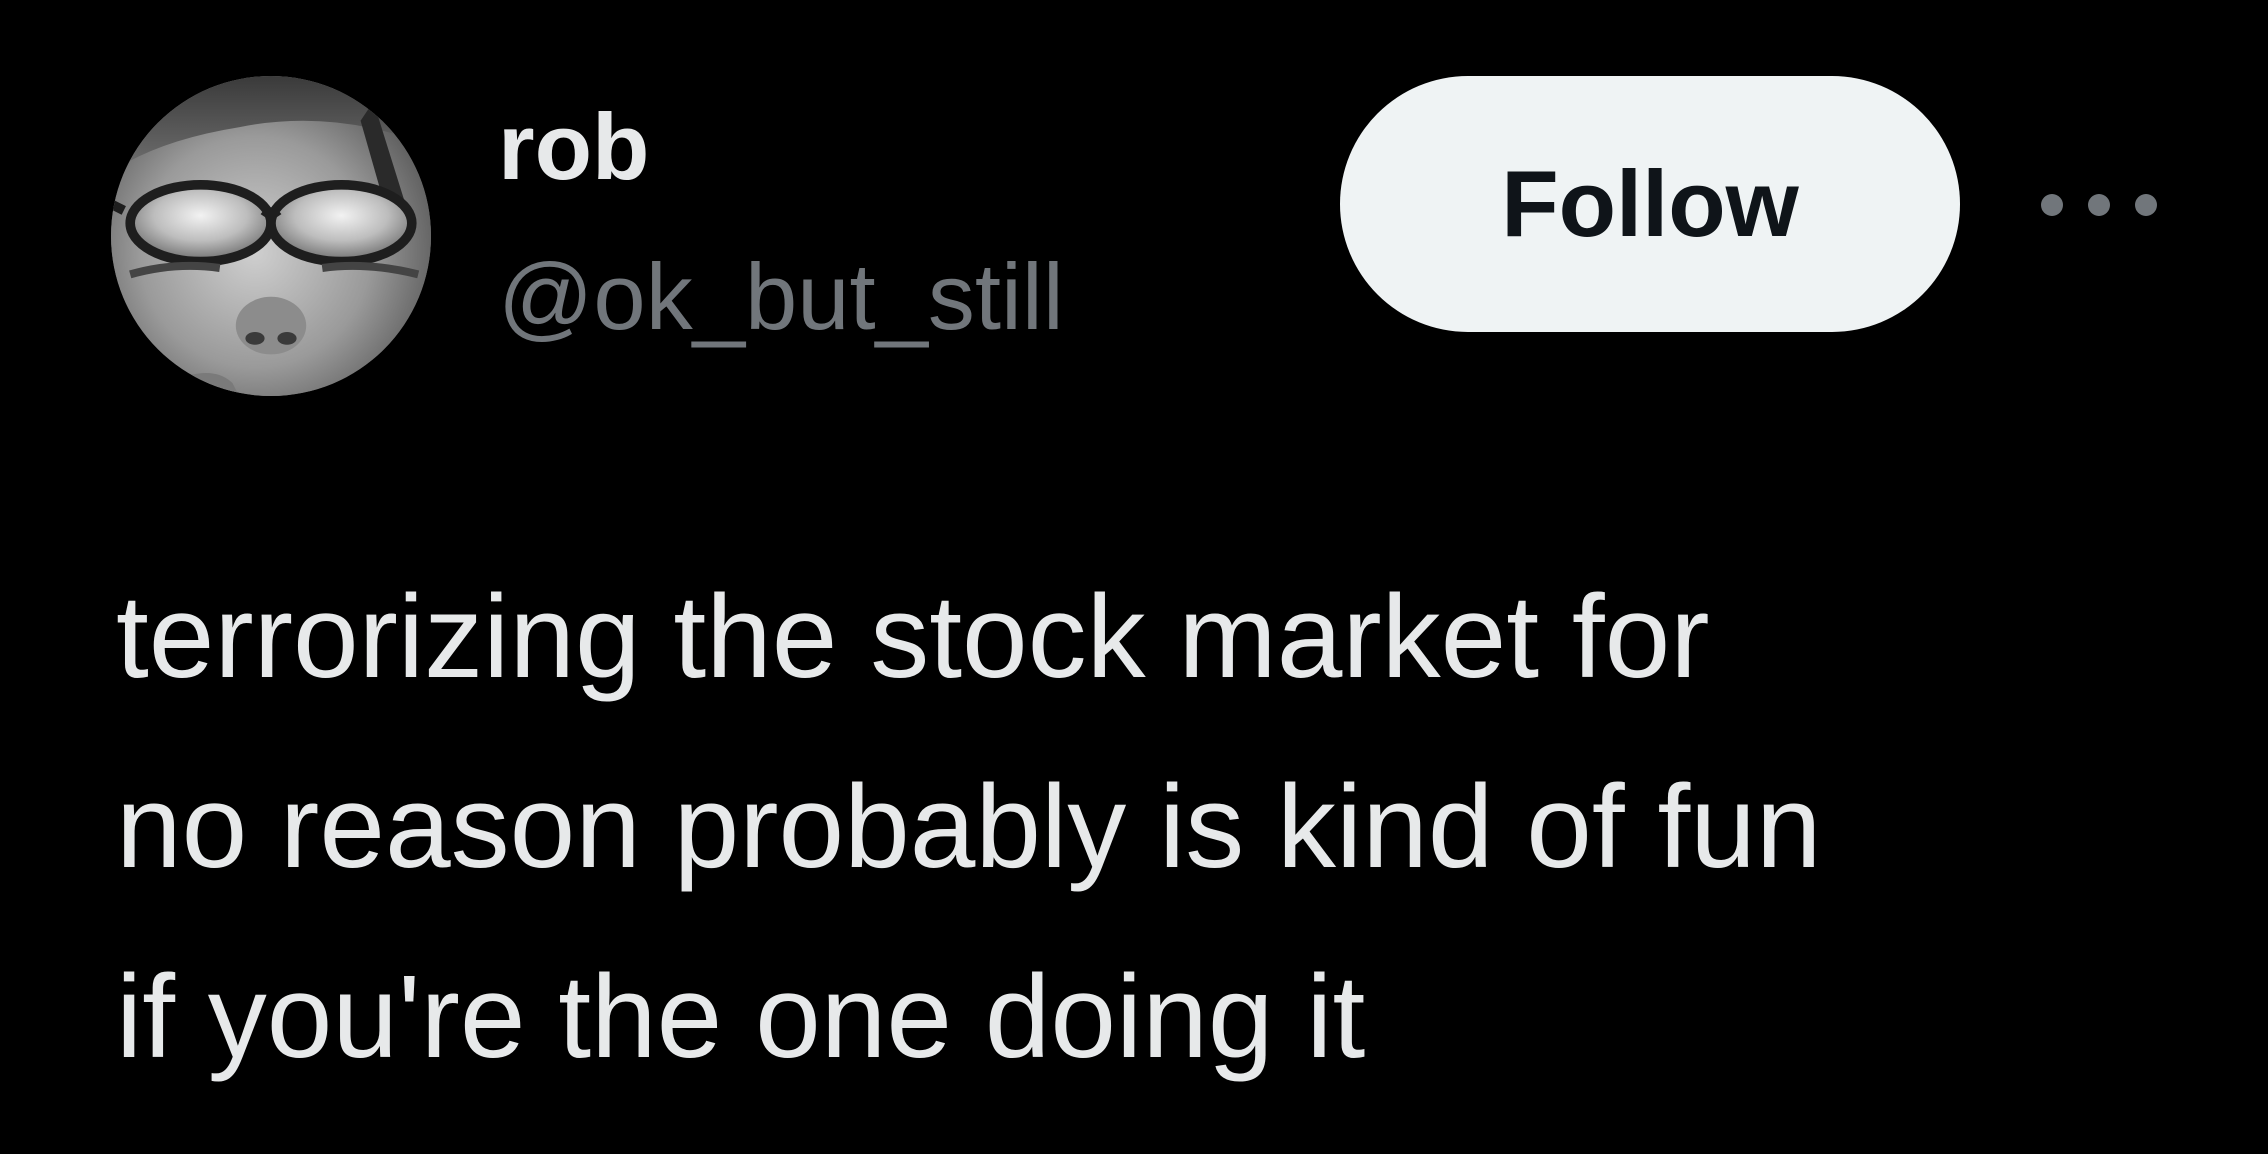  I want to click on user-handle: @ok_but_still, so click(781, 297).